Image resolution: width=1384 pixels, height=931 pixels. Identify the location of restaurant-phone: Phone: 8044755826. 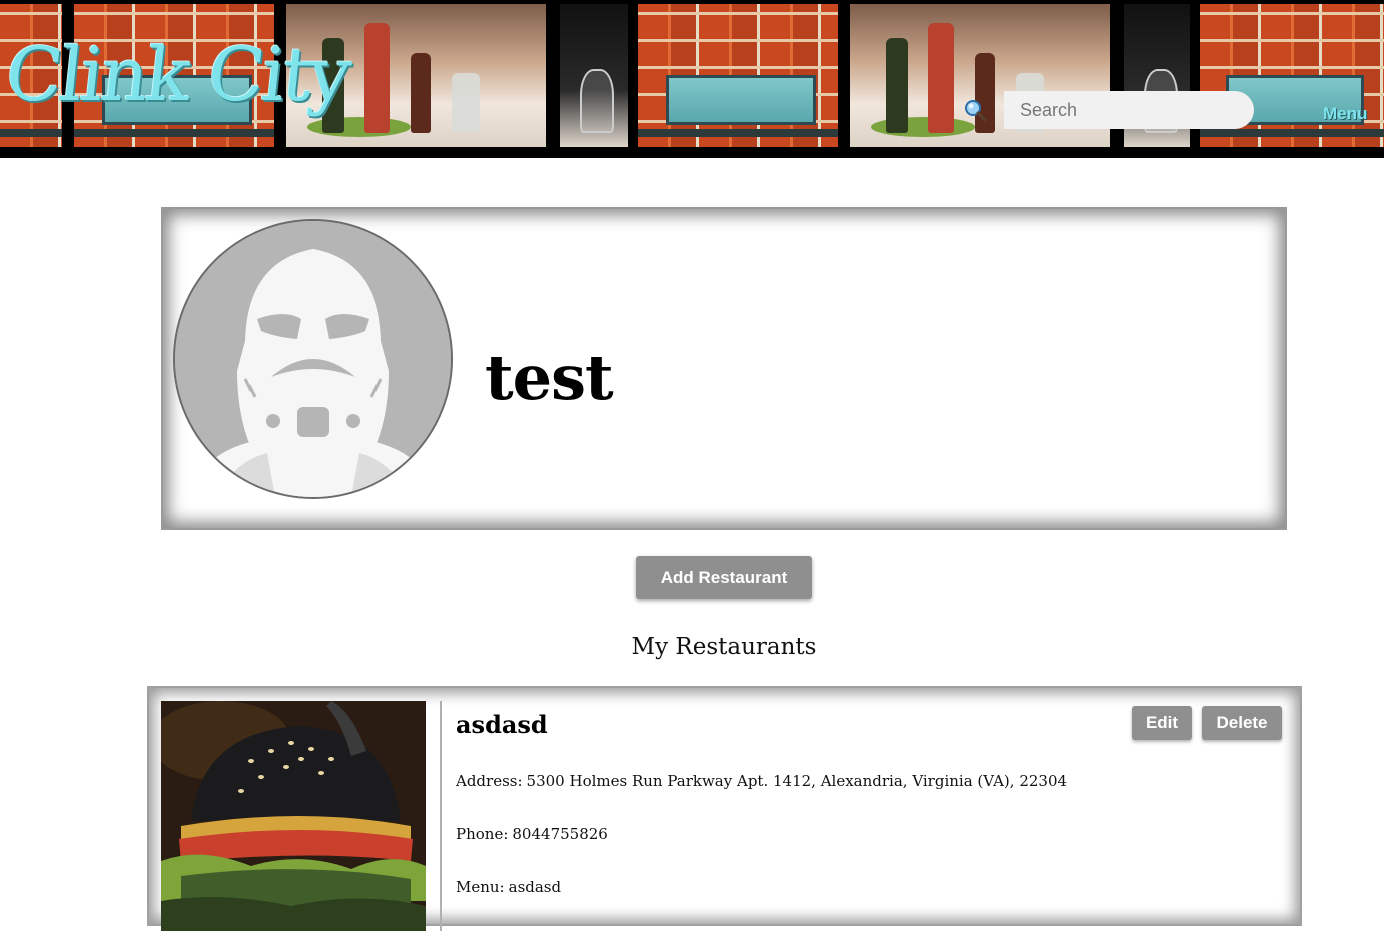
(532, 834).